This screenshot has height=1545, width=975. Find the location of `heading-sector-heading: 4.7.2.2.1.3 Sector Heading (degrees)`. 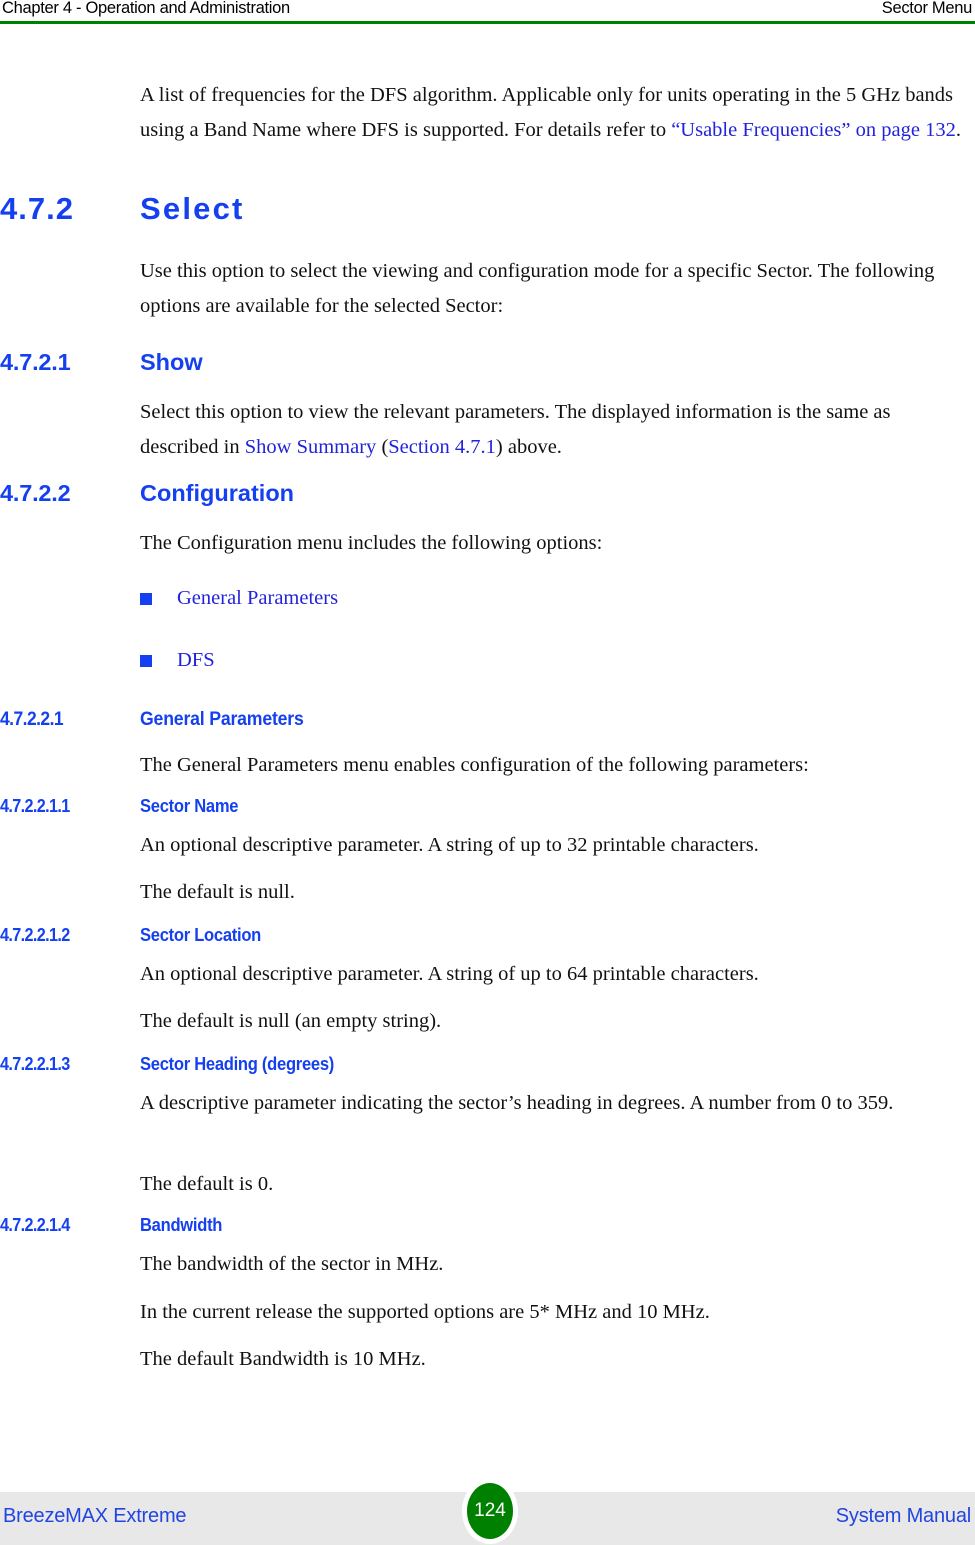

heading-sector-heading: 4.7.2.2.1.3 Sector Heading (degrees) is located at coordinates (487, 1066).